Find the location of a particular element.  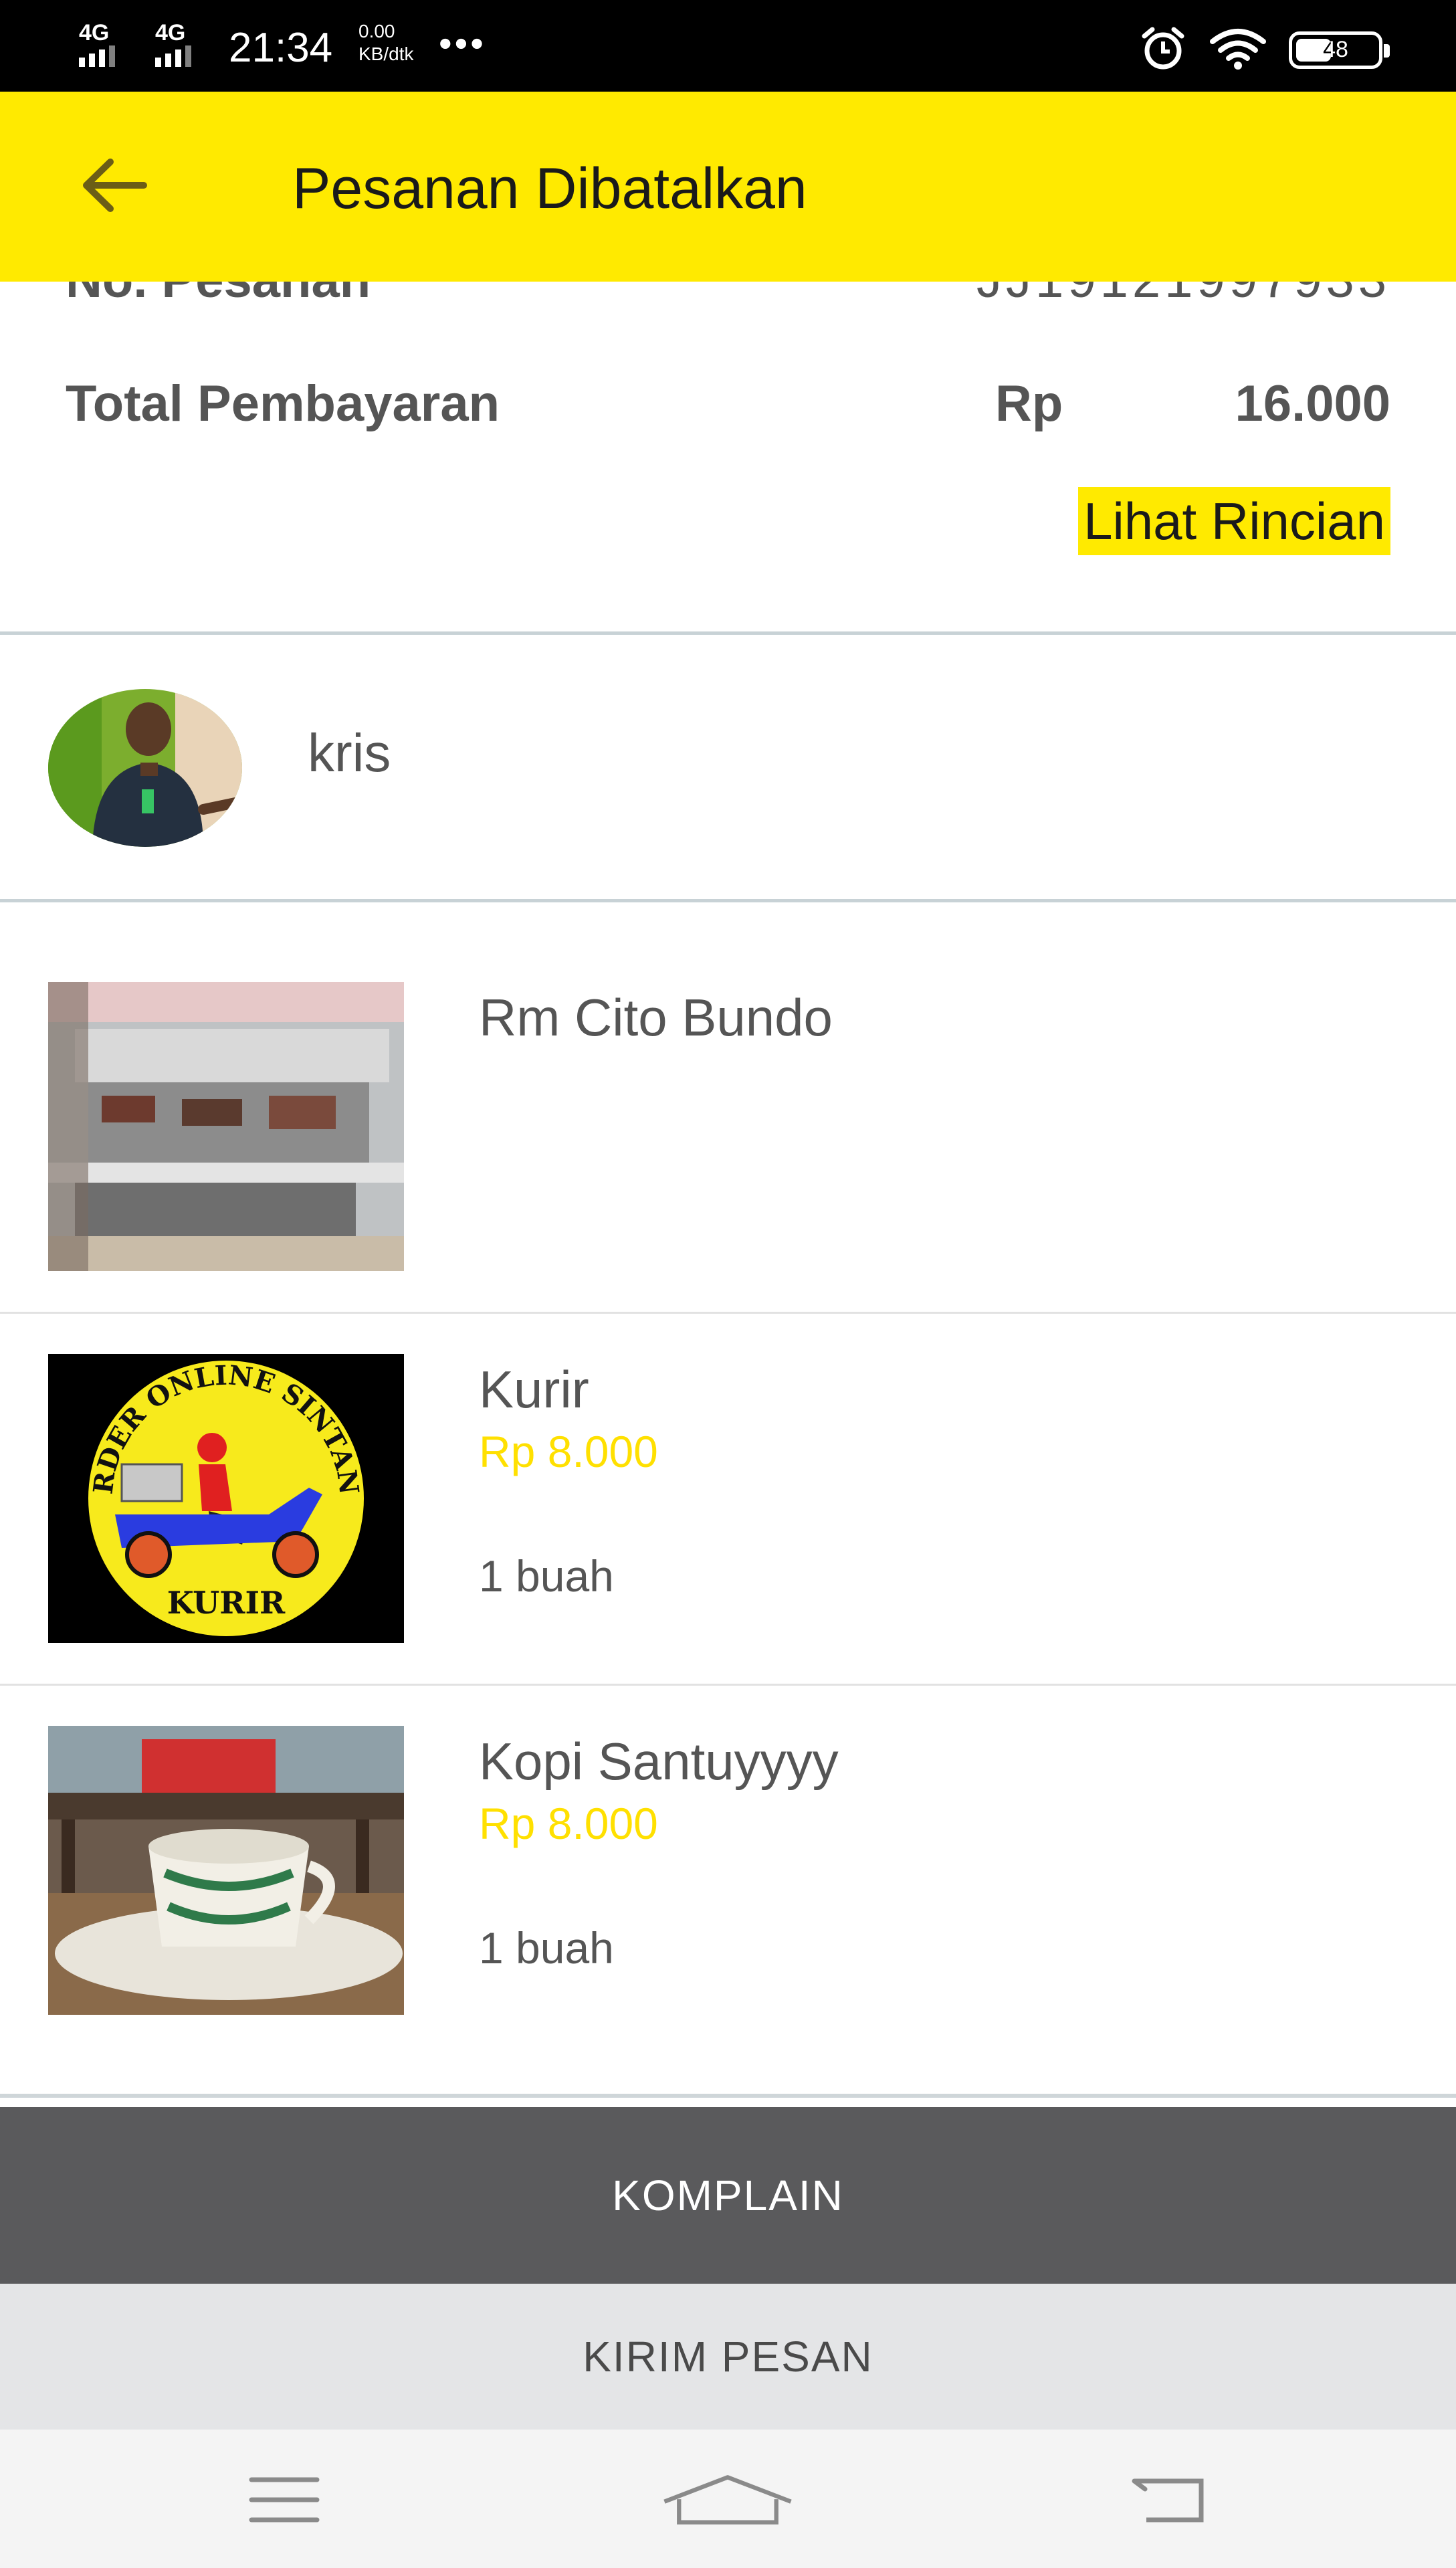

back-nav-button is located at coordinates (1170, 2499).